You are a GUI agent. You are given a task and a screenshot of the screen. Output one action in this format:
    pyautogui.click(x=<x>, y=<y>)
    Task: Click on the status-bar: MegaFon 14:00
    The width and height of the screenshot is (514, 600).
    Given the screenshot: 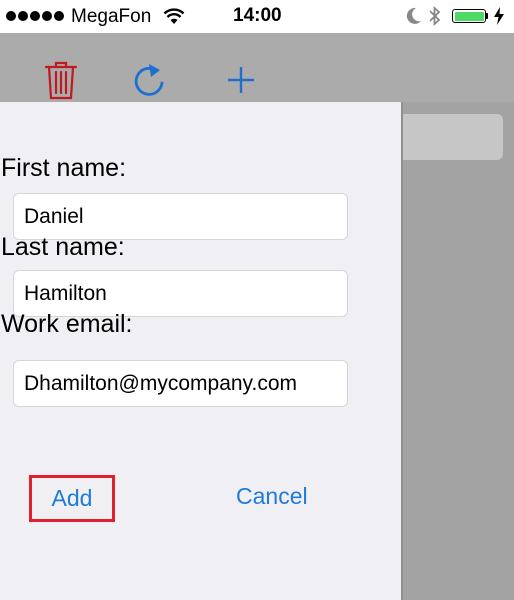 What is the action you would take?
    pyautogui.click(x=257, y=16)
    